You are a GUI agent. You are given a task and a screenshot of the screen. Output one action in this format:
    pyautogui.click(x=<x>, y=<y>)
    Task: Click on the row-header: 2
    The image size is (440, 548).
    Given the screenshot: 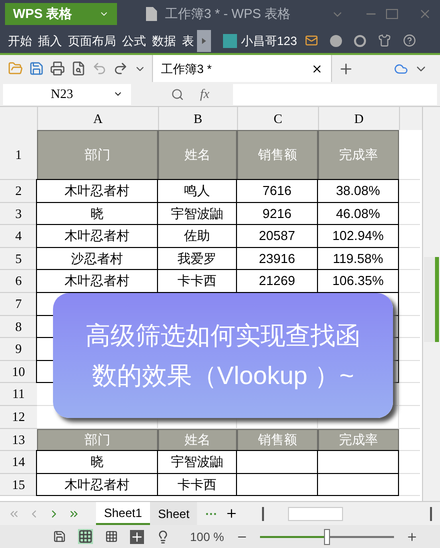 What is the action you would take?
    pyautogui.click(x=18, y=191)
    